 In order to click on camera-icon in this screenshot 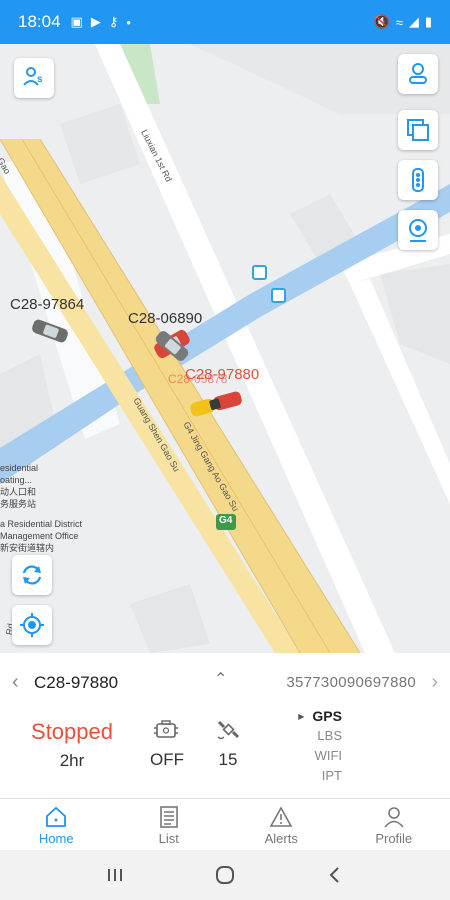, I will do `click(418, 230)`.